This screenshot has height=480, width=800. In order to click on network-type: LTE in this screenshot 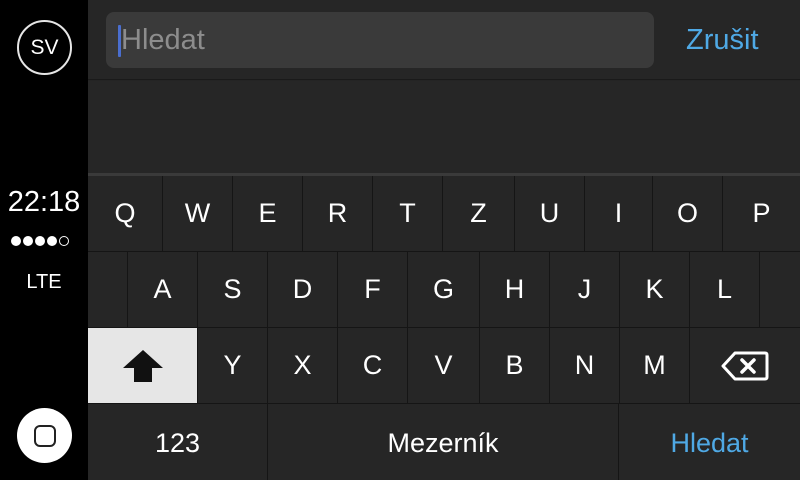, I will do `click(44, 282)`.